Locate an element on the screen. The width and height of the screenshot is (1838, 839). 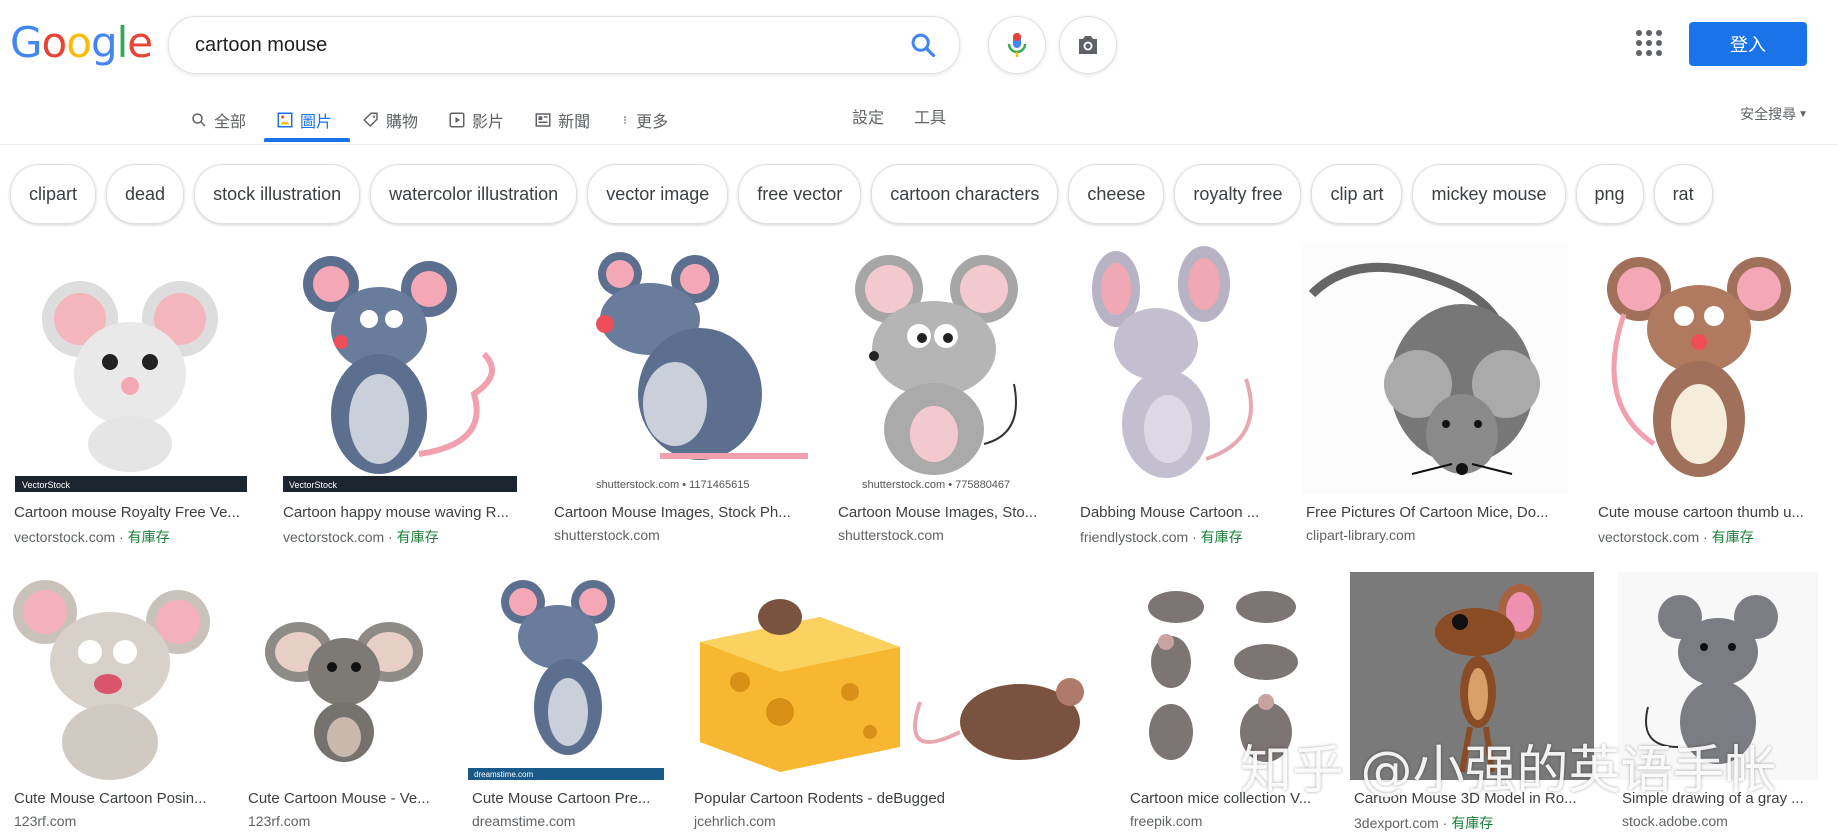
tab-news: 新聞 is located at coordinates (562, 120).